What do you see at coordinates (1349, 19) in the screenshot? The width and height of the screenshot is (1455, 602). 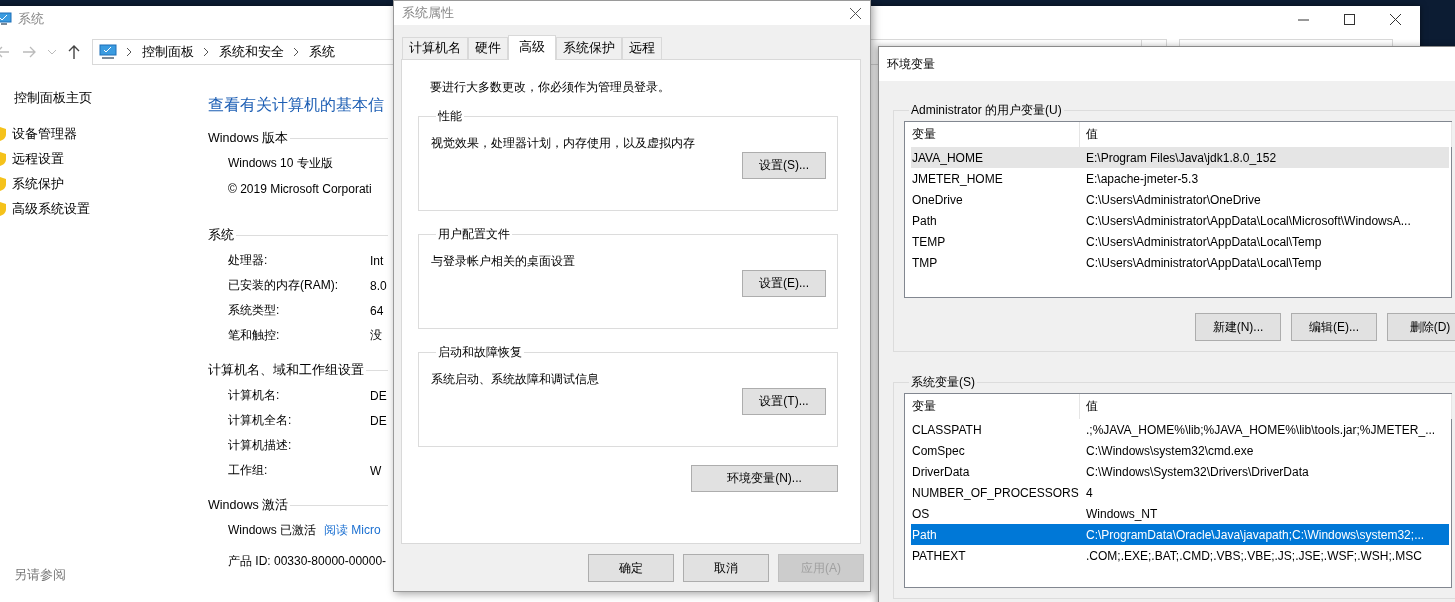 I see `maximize-icon` at bounding box center [1349, 19].